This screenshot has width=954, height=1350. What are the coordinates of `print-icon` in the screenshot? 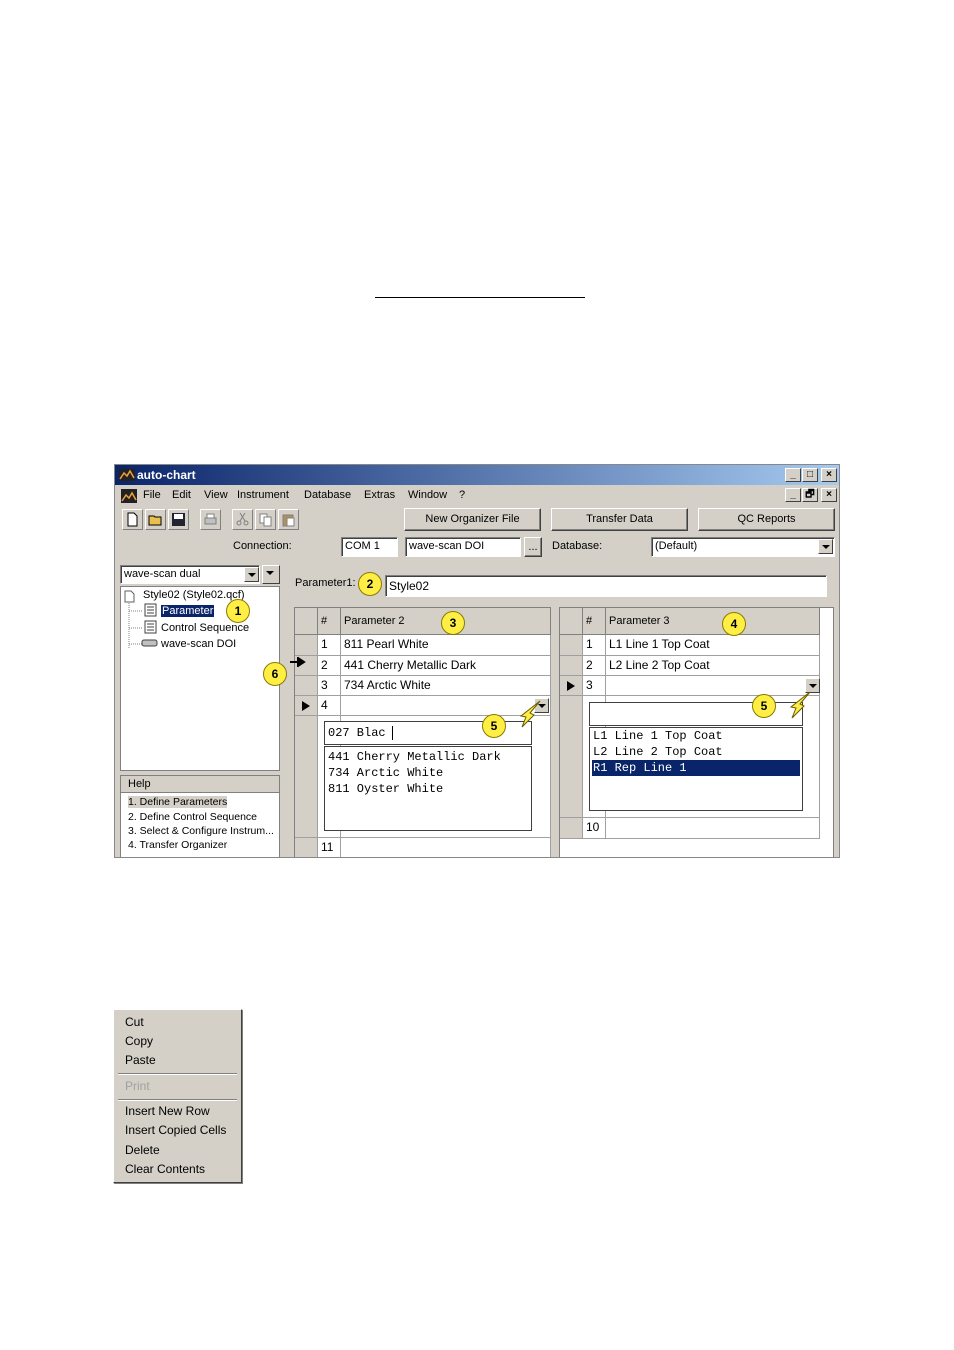 It's located at (210, 519).